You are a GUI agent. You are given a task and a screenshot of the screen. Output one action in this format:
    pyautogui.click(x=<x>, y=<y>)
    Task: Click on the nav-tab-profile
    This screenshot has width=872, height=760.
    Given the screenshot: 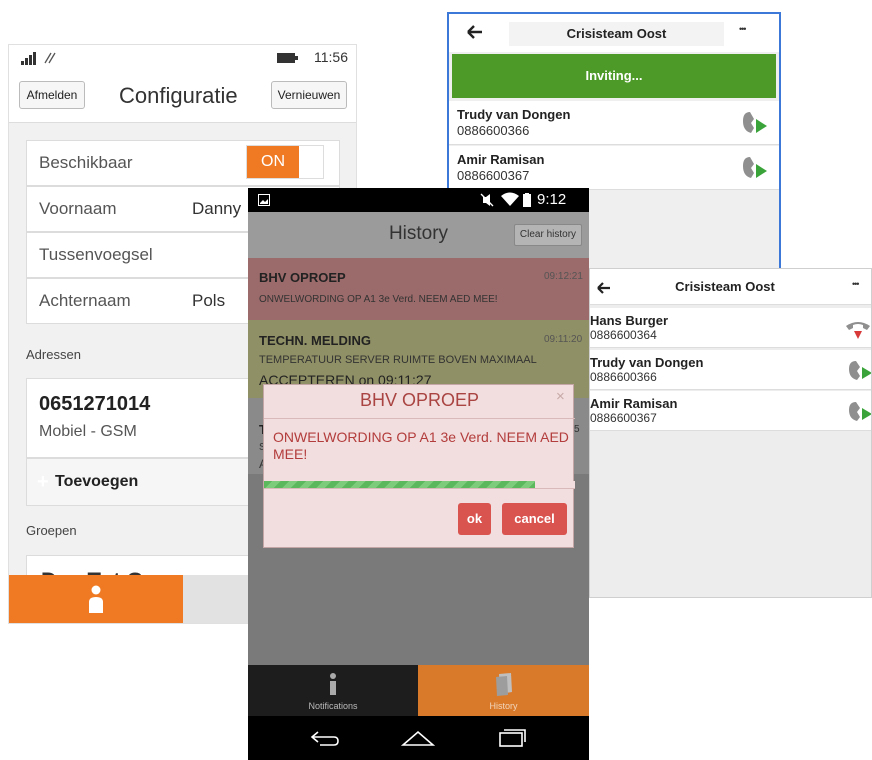 What is the action you would take?
    pyautogui.click(x=96, y=599)
    